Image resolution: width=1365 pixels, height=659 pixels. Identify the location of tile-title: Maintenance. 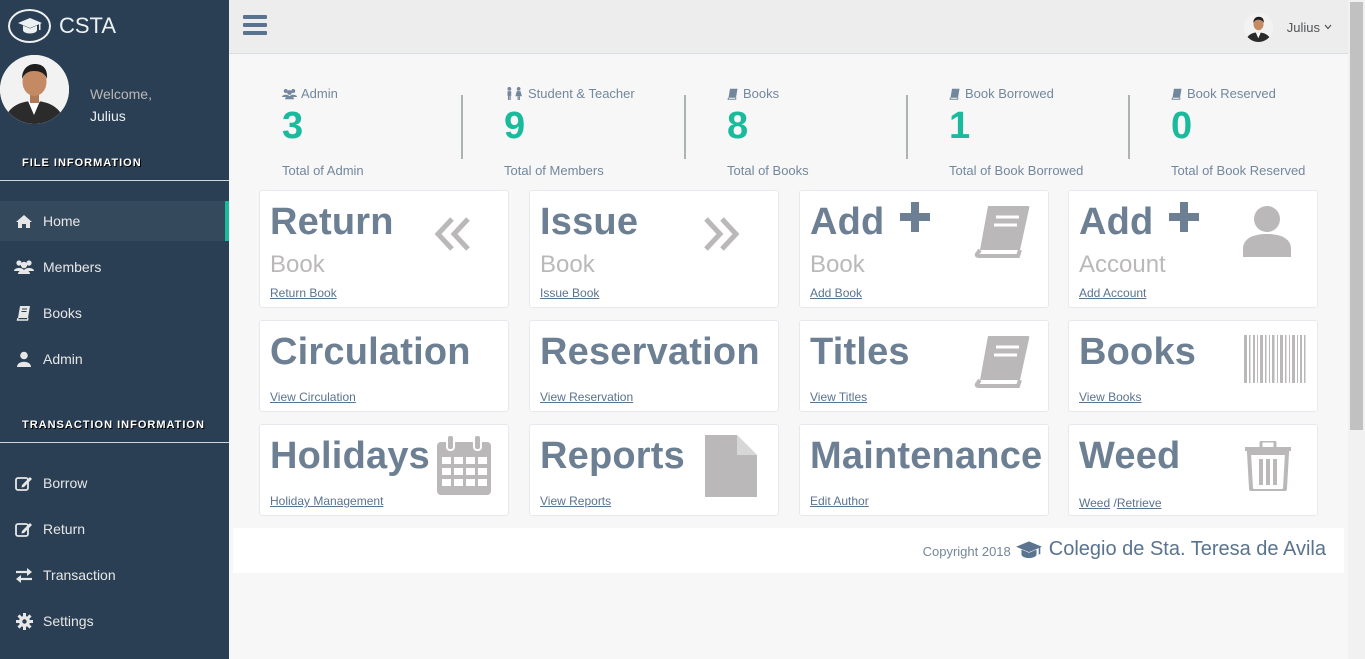
(926, 456).